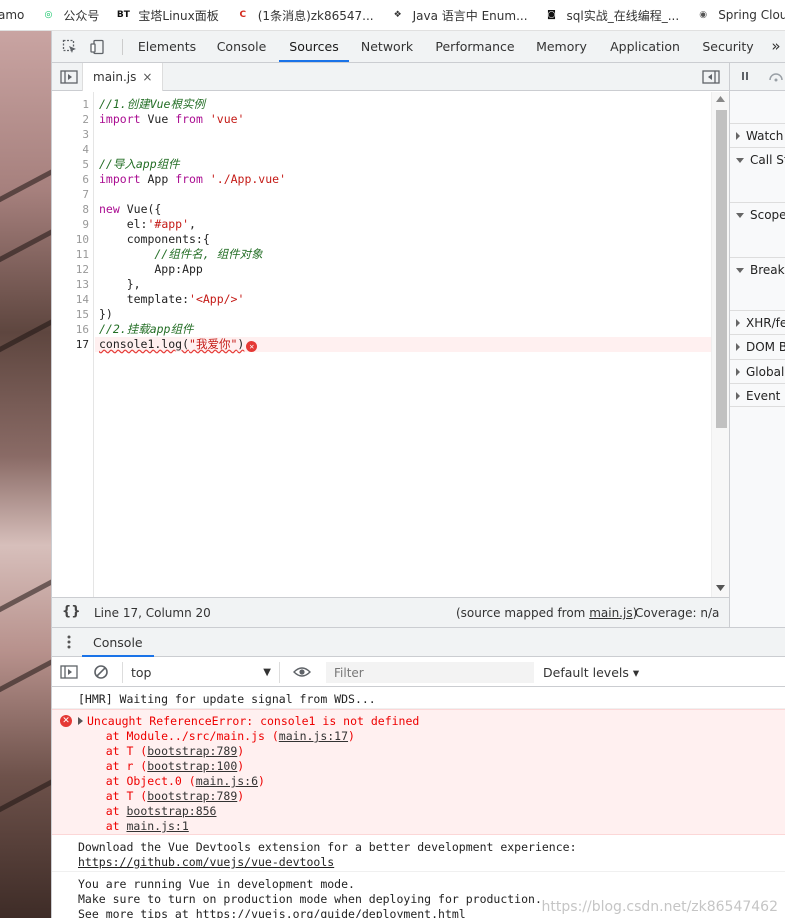 The width and height of the screenshot is (785, 918). I want to click on drawer-menu-icon, so click(69, 642).